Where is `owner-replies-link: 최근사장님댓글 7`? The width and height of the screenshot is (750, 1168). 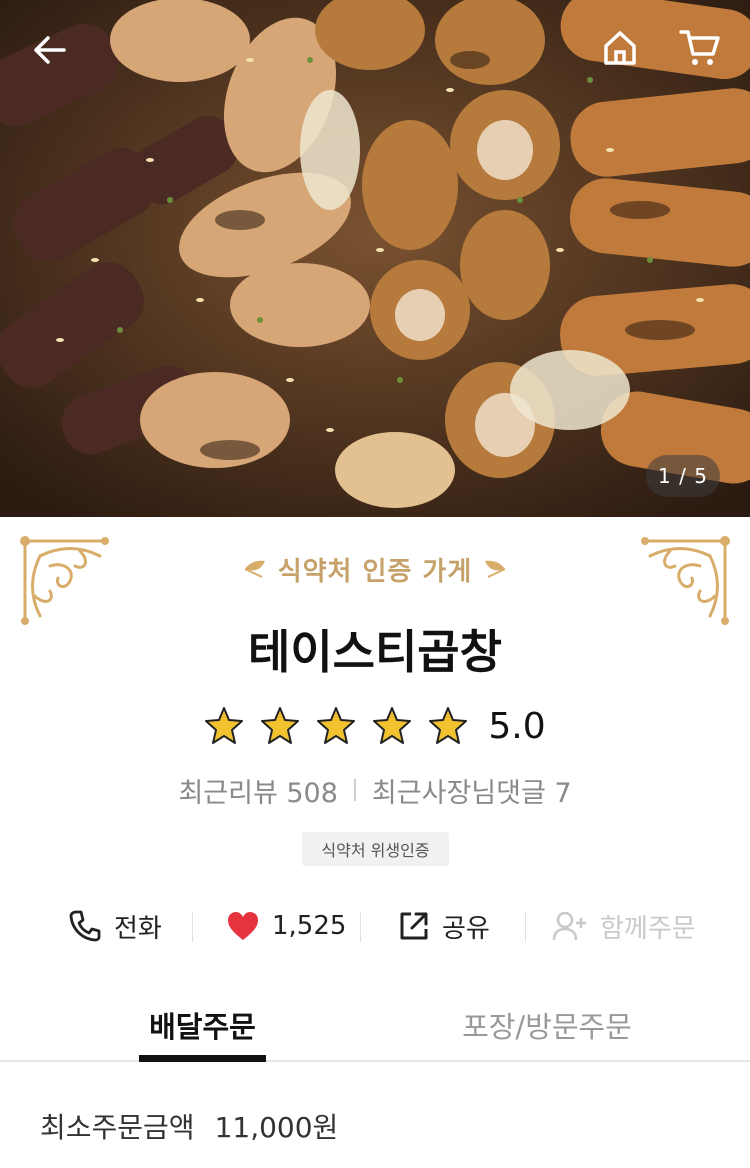 owner-replies-link: 최근사장님댓글 7 is located at coordinates (472, 790).